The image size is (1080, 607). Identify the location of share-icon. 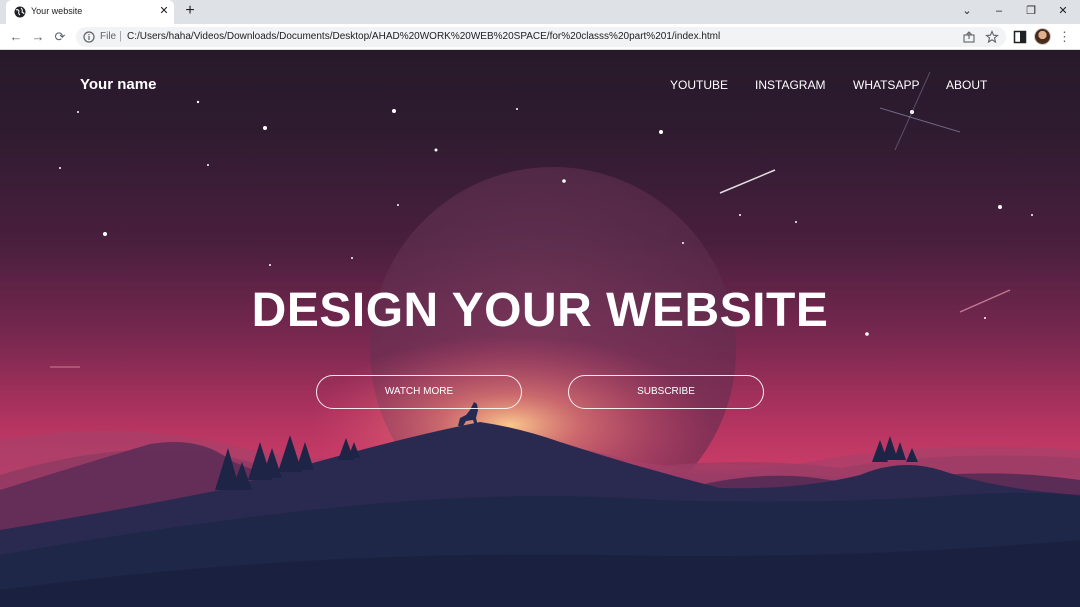
(969, 37).